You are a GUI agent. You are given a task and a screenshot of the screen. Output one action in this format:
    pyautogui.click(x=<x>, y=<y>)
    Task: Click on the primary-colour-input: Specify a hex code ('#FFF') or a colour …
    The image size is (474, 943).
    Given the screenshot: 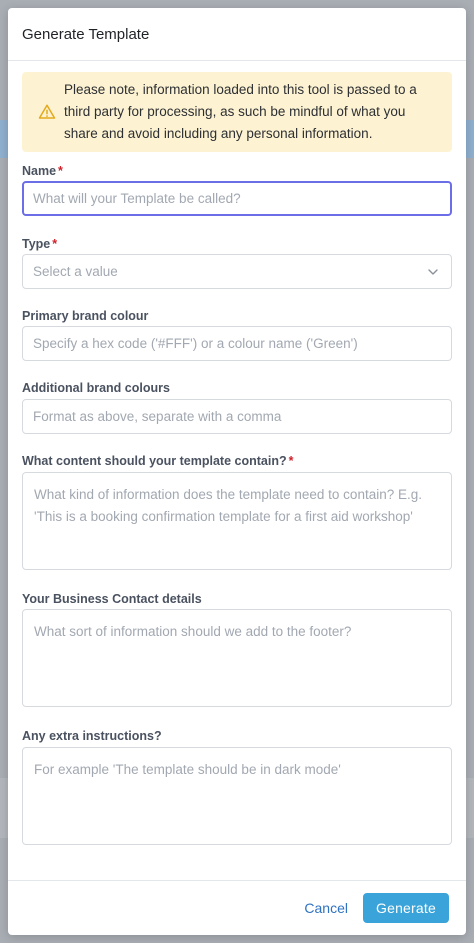 What is the action you would take?
    pyautogui.click(x=237, y=343)
    